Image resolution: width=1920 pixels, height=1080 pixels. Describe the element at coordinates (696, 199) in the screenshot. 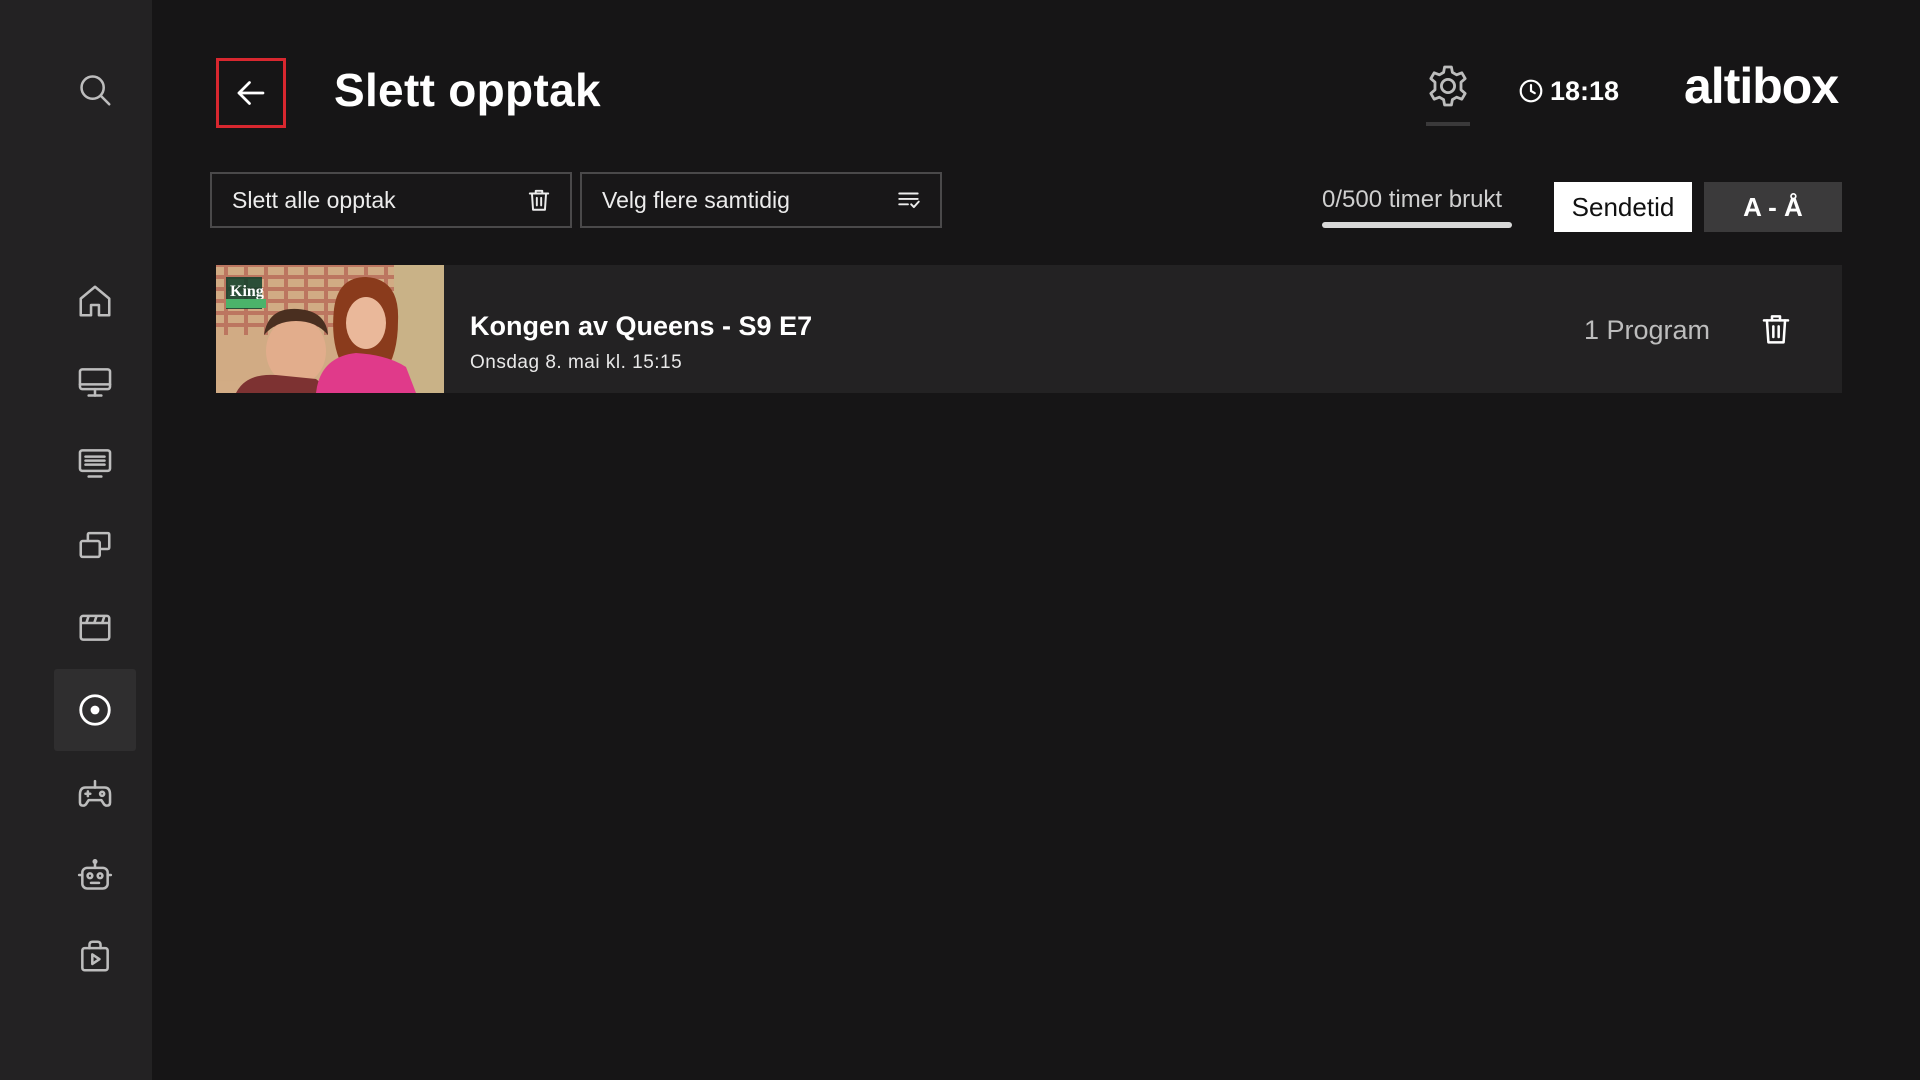

I see `select-multiple-label: Velg flere samtidig` at that location.